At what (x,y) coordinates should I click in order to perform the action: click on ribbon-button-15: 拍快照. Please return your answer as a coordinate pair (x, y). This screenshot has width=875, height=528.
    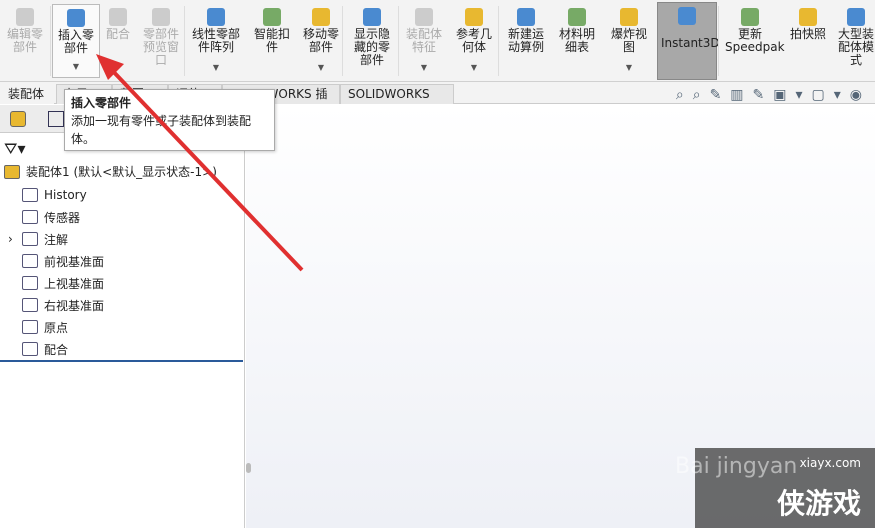
    Looking at the image, I should click on (808, 41).